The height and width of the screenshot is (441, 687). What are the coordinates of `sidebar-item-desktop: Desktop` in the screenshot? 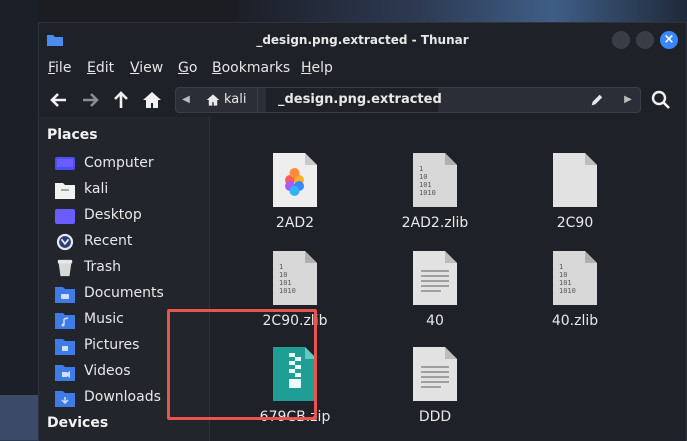 It's located at (130, 216).